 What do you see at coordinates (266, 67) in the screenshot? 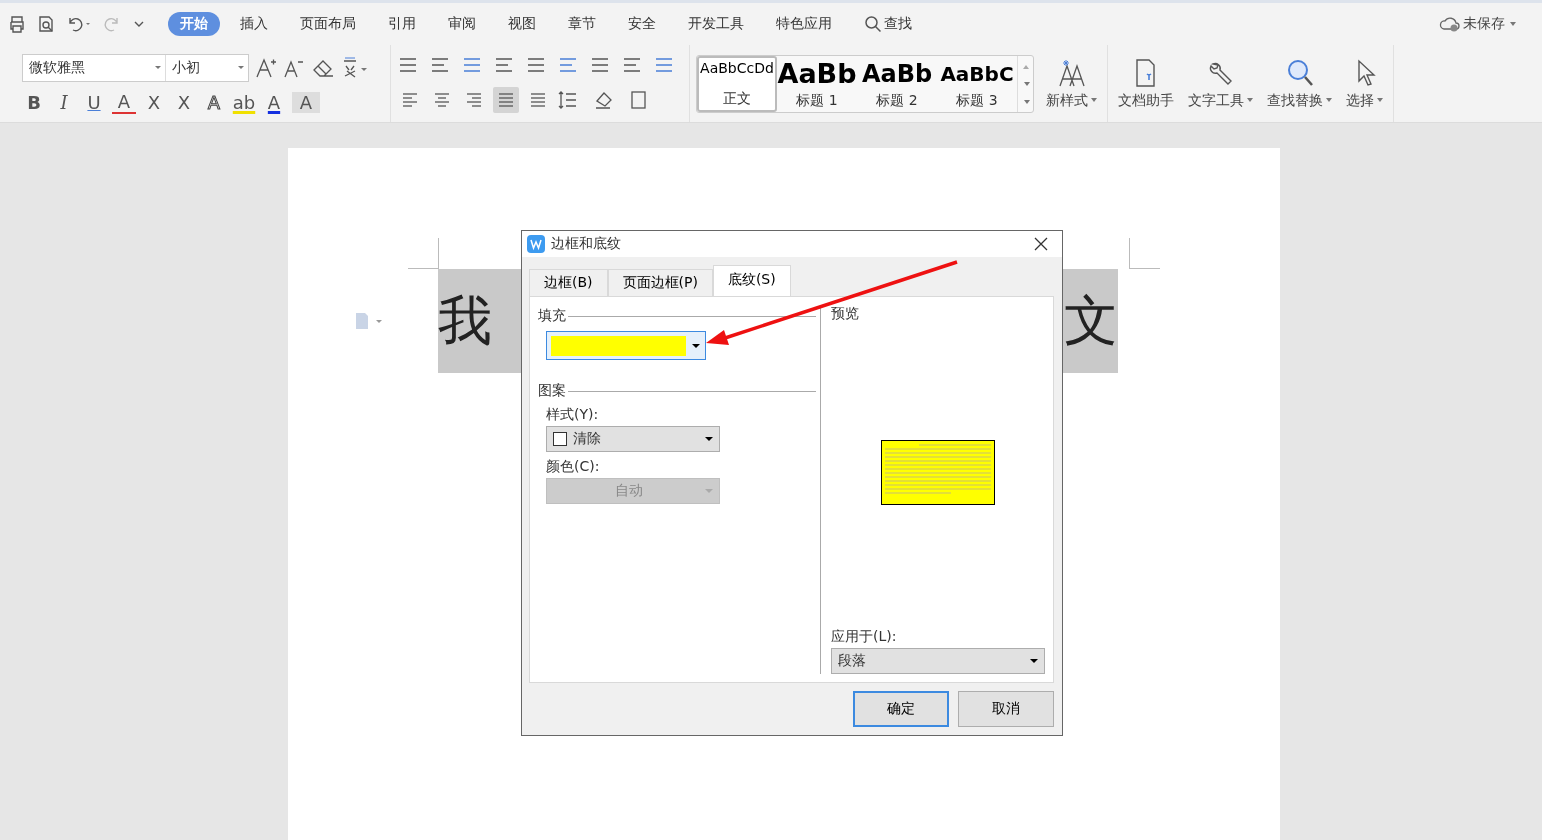
I see `grow-font-icon` at bounding box center [266, 67].